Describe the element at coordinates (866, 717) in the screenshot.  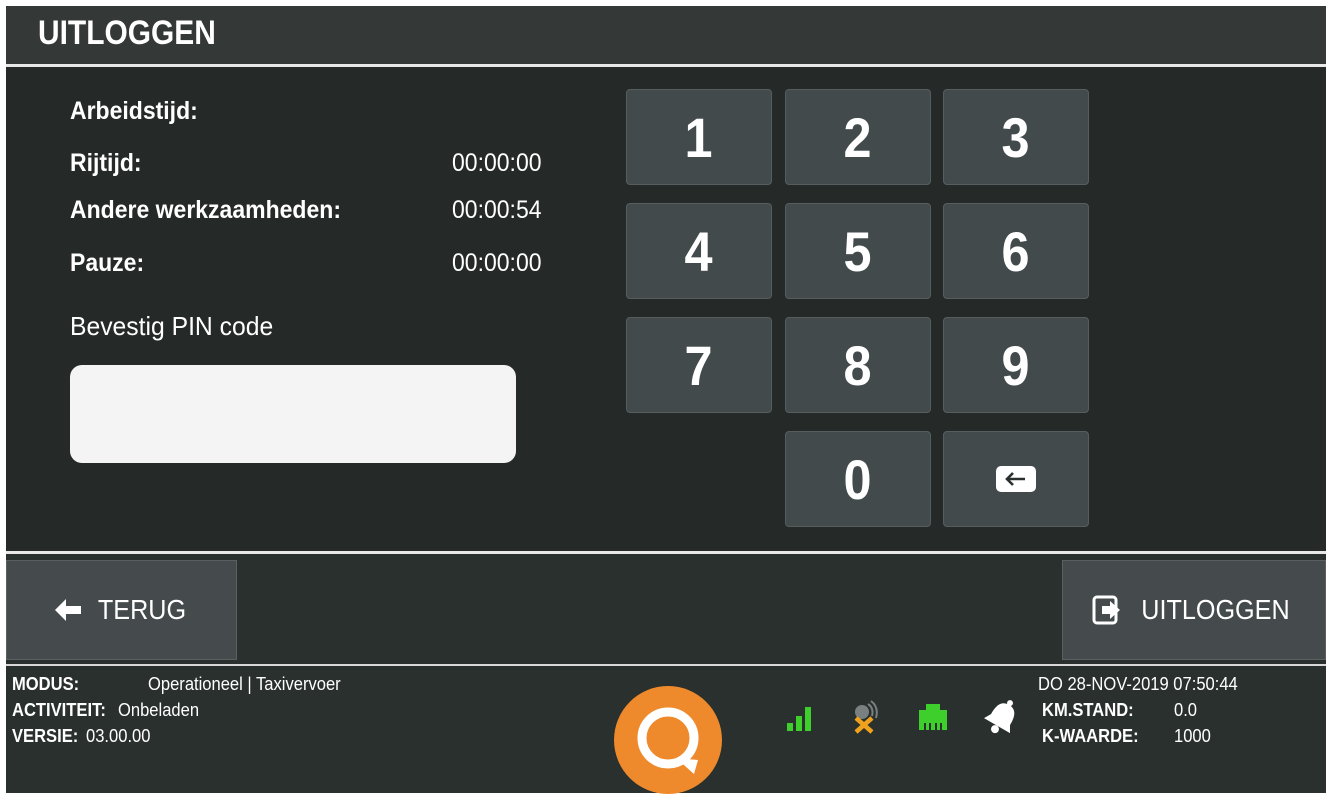
I see `gps-off-icon` at that location.